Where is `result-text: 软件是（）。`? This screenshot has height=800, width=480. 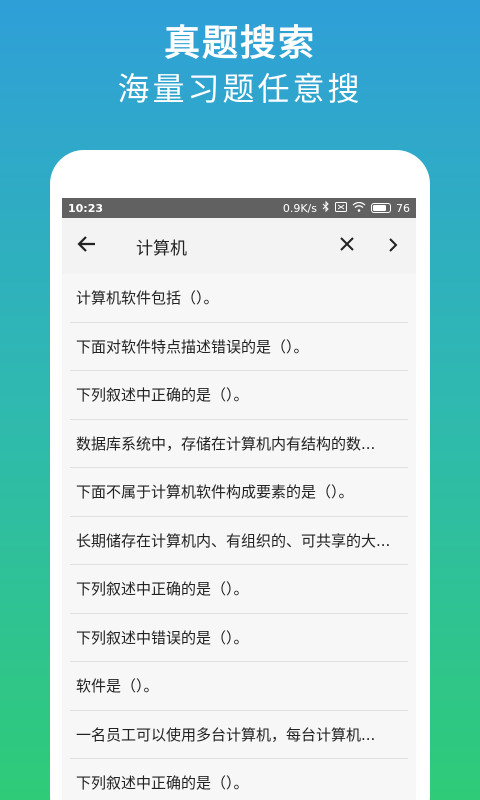 result-text: 软件是（）。 is located at coordinates (117, 686).